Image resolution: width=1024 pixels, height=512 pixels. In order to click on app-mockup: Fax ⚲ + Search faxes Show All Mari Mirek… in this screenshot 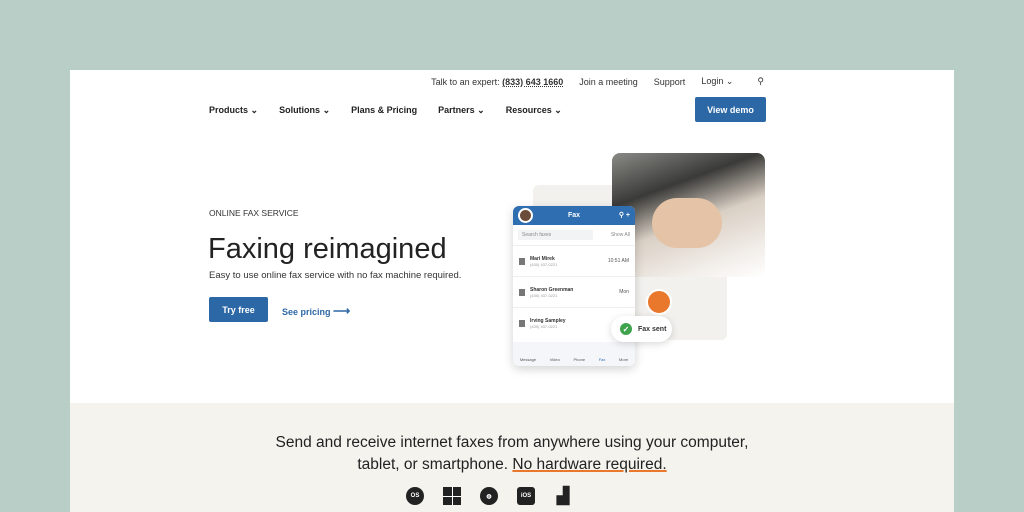, I will do `click(574, 286)`.